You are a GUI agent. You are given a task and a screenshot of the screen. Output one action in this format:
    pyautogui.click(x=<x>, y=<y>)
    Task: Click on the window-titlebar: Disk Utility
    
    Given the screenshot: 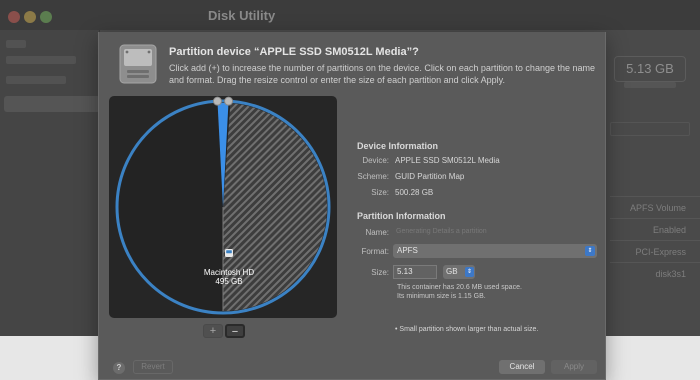 What is the action you would take?
    pyautogui.click(x=350, y=15)
    